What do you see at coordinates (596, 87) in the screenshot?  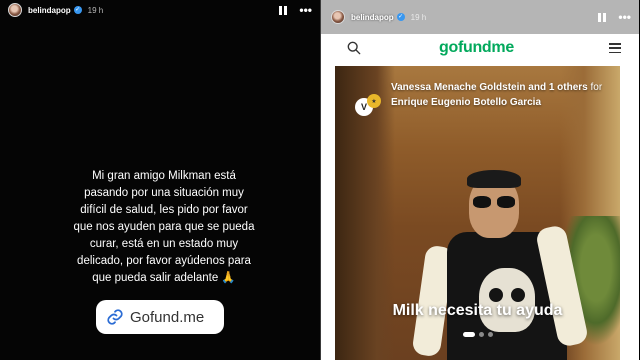 I see `for-label: for` at bounding box center [596, 87].